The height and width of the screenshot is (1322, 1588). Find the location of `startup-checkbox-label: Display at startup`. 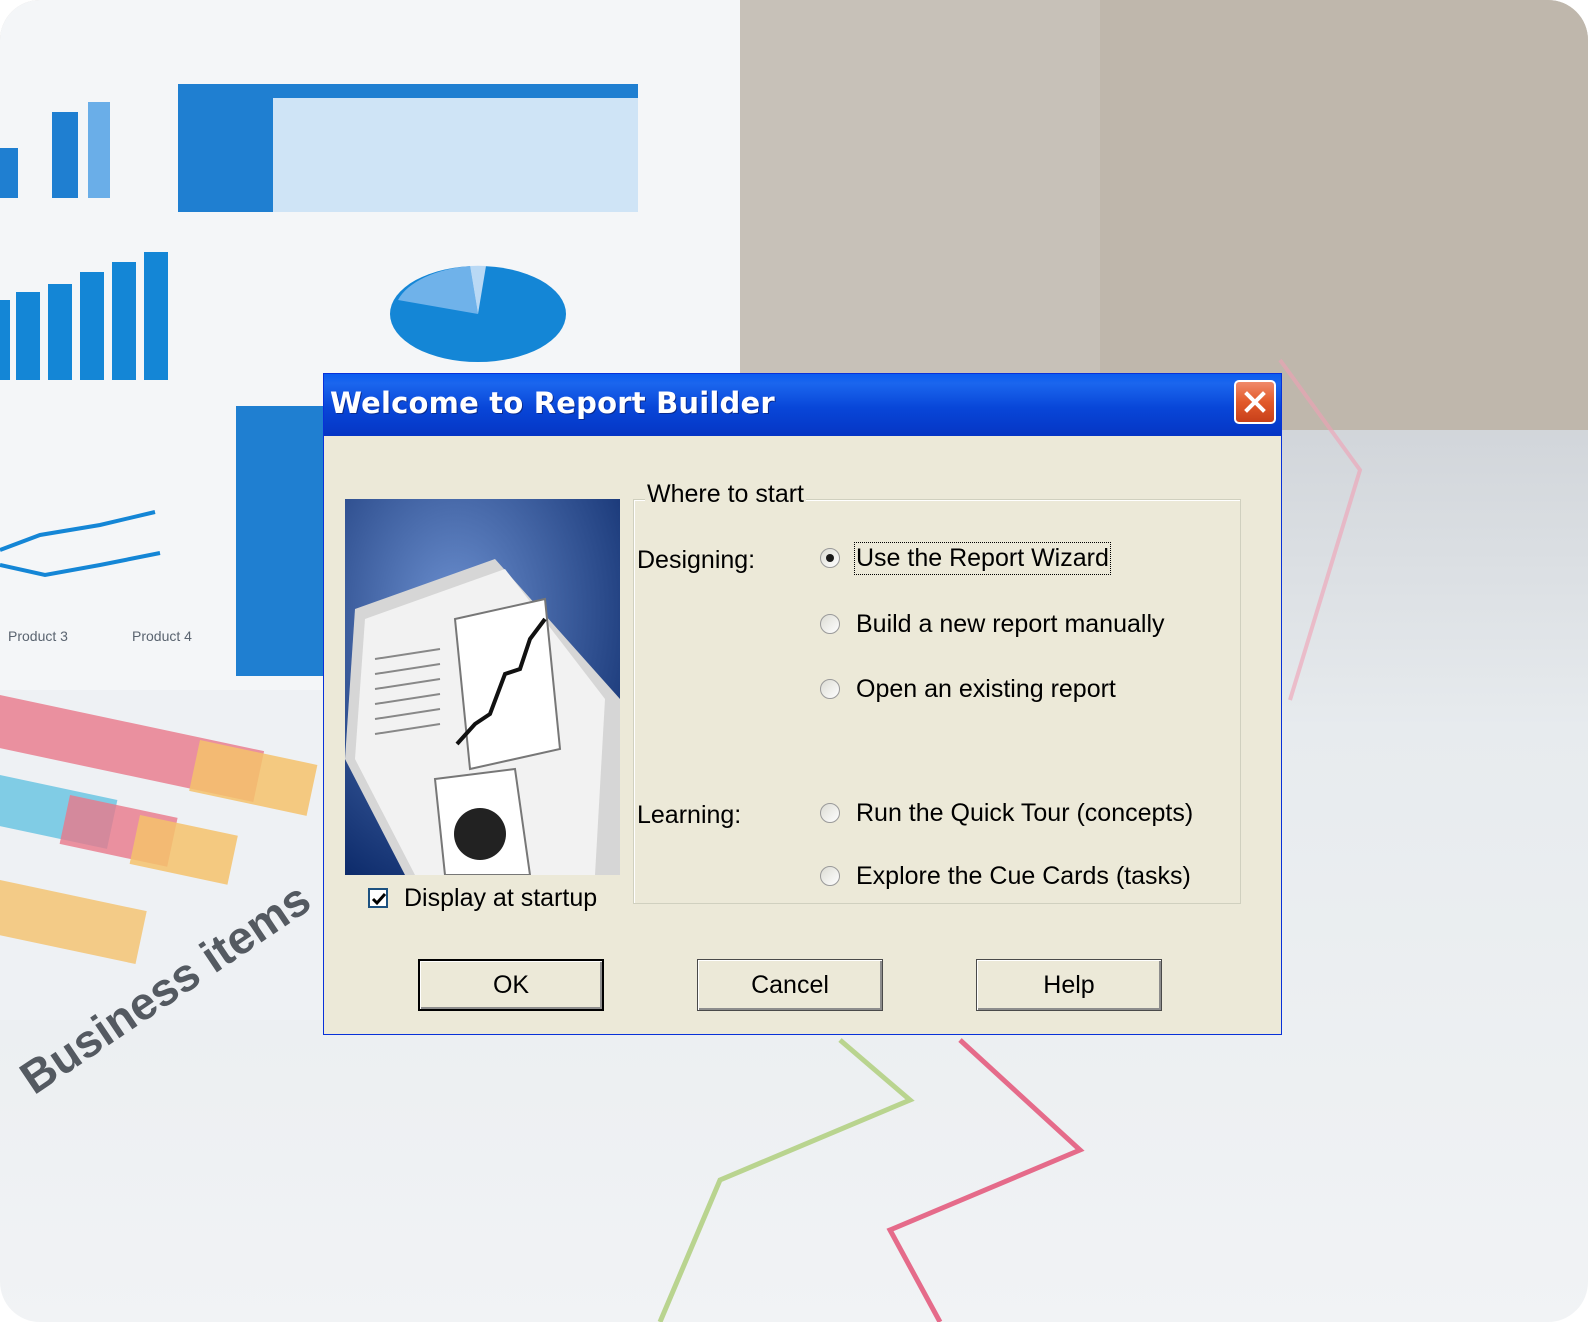

startup-checkbox-label: Display at startup is located at coordinates (501, 897).